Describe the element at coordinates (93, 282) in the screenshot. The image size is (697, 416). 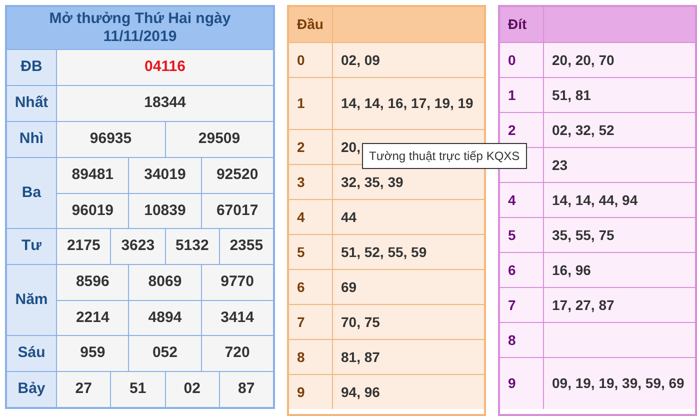
I see `prize-number: 8596` at that location.